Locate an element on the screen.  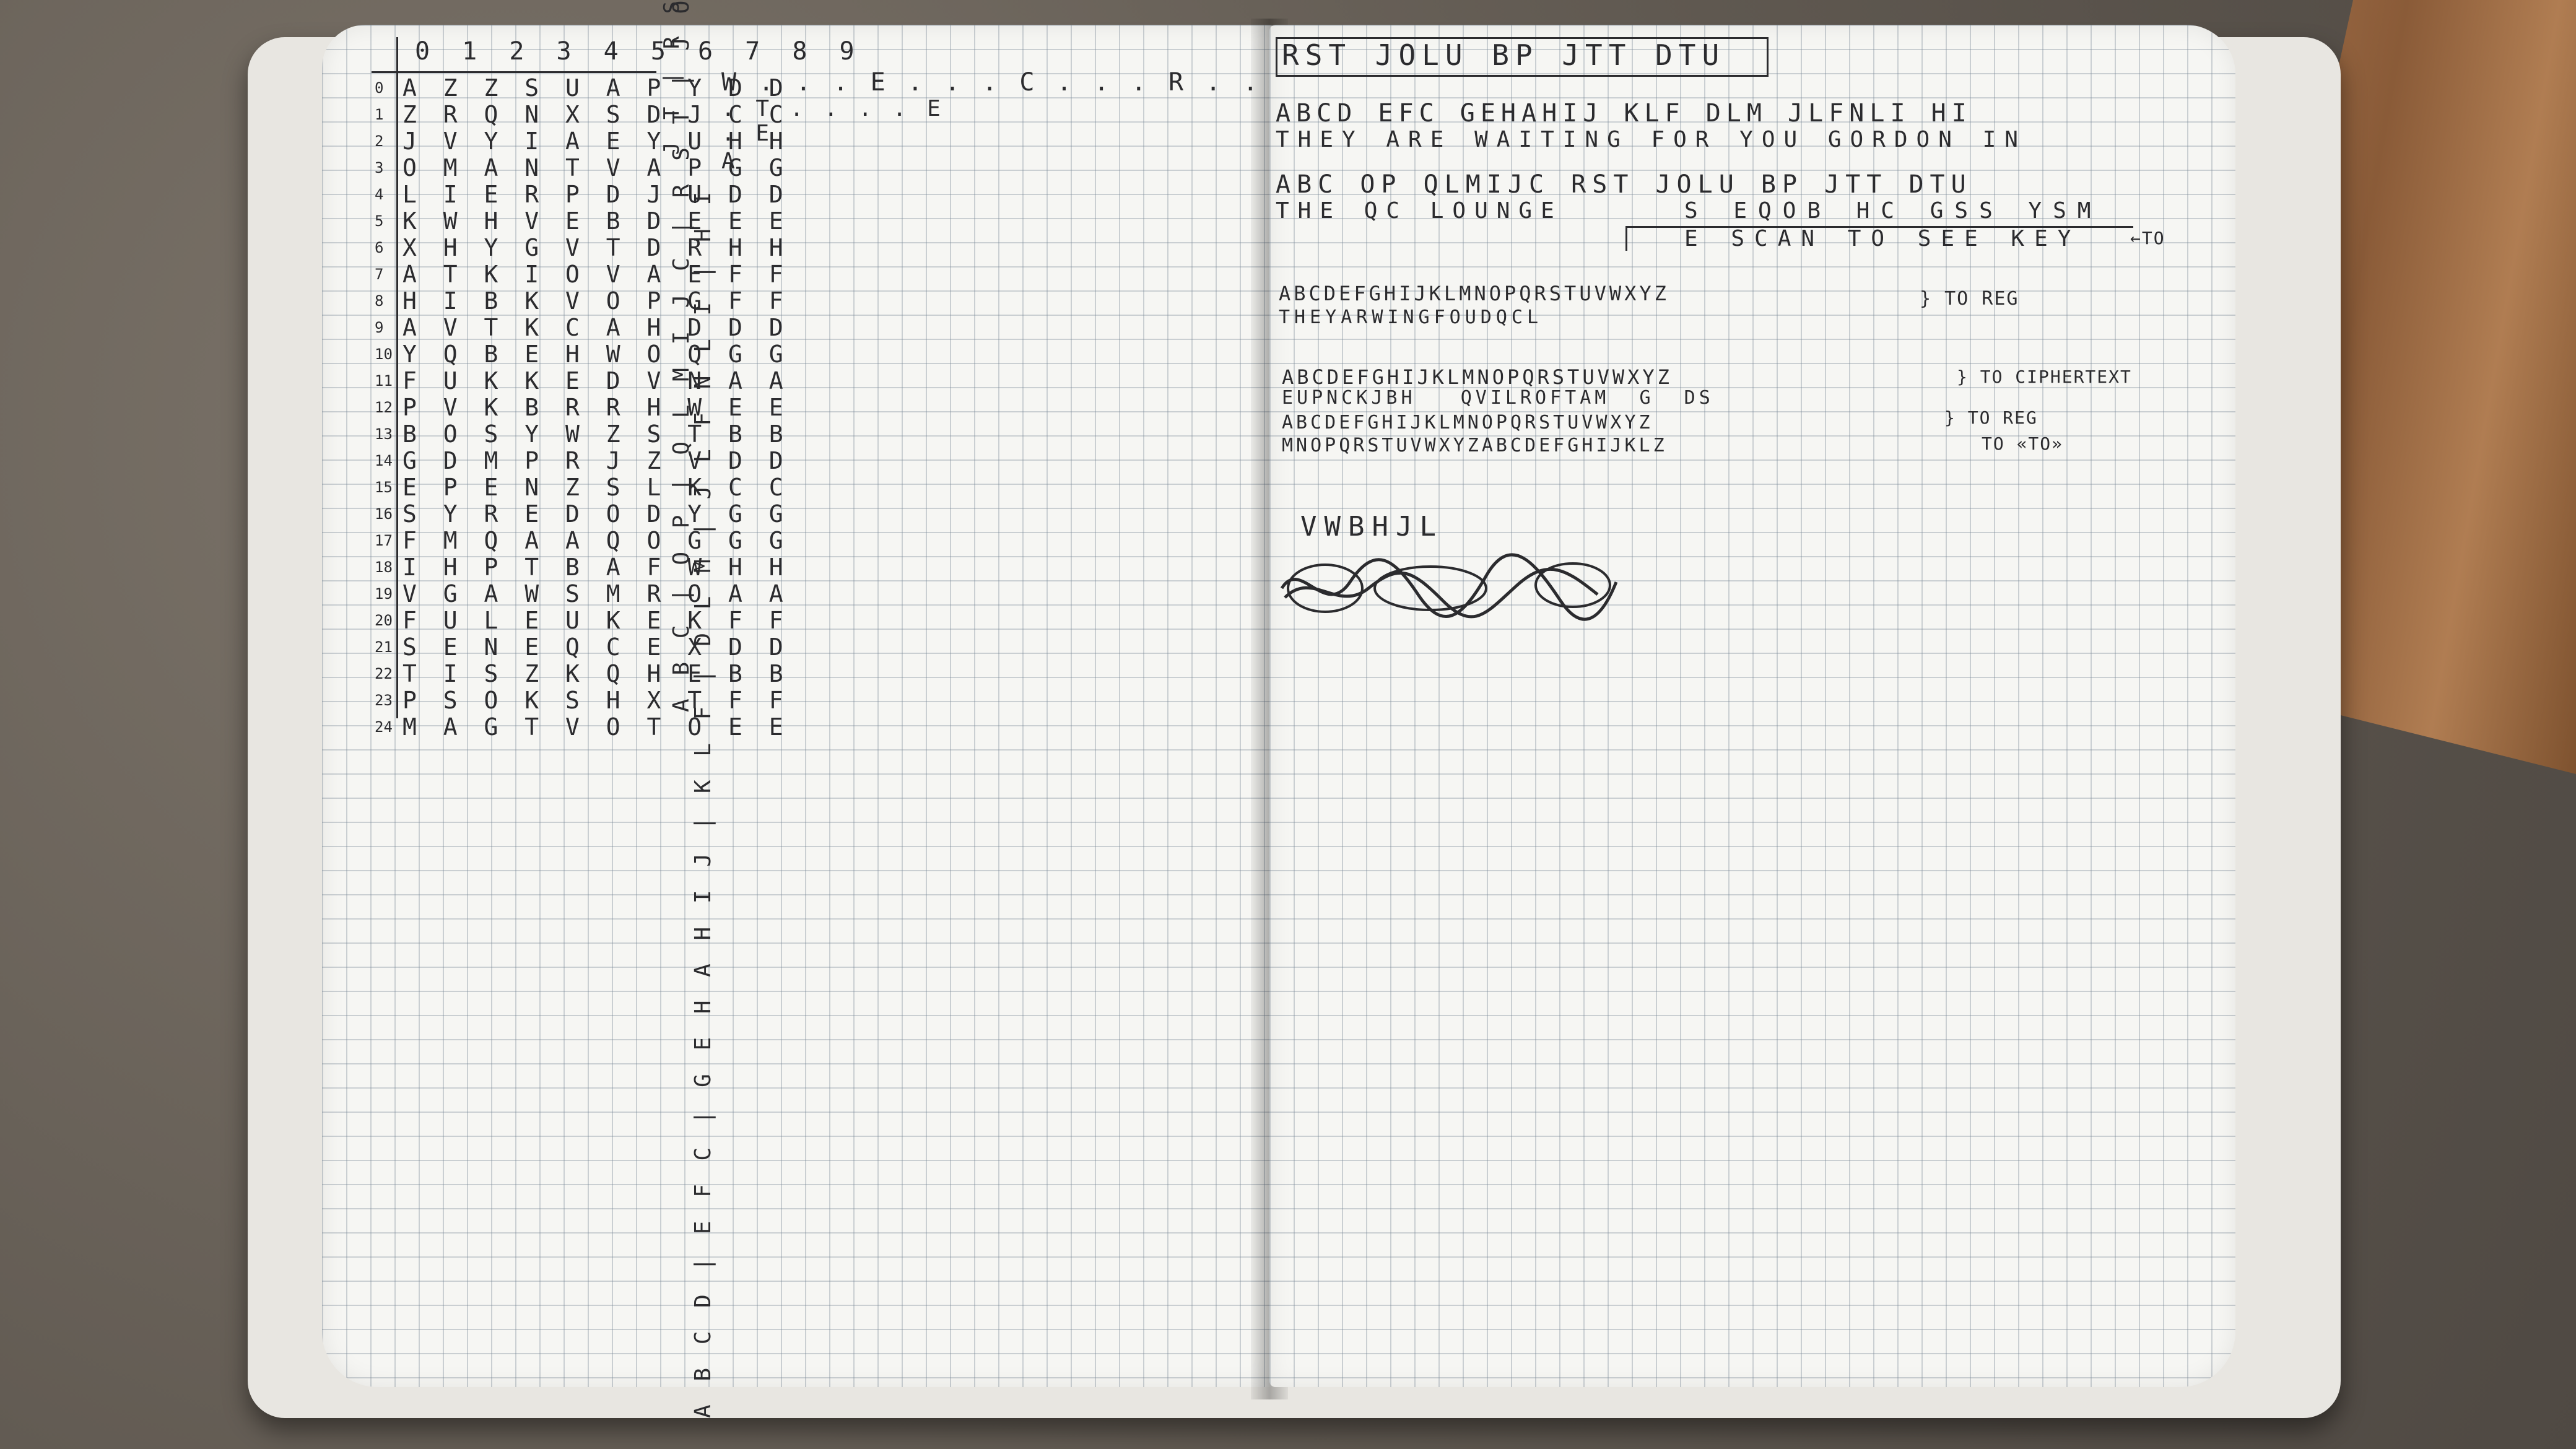
arrow-to: ←TO is located at coordinates (2147, 238).